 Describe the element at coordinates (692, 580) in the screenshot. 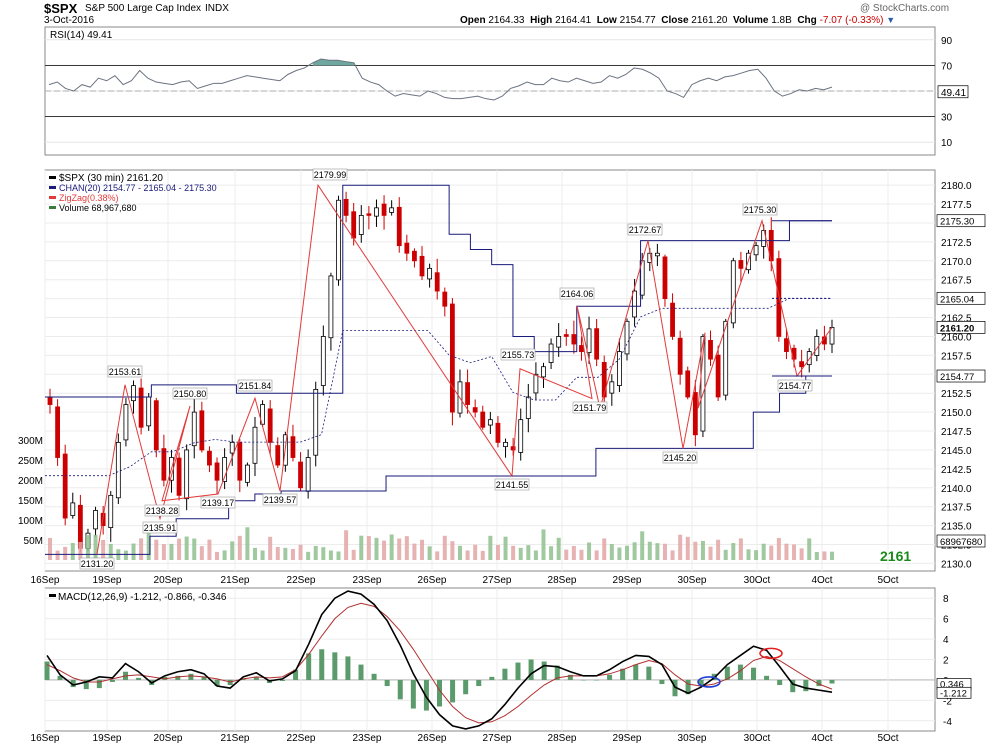

I see `price-x-tick-label: 30Sep` at that location.